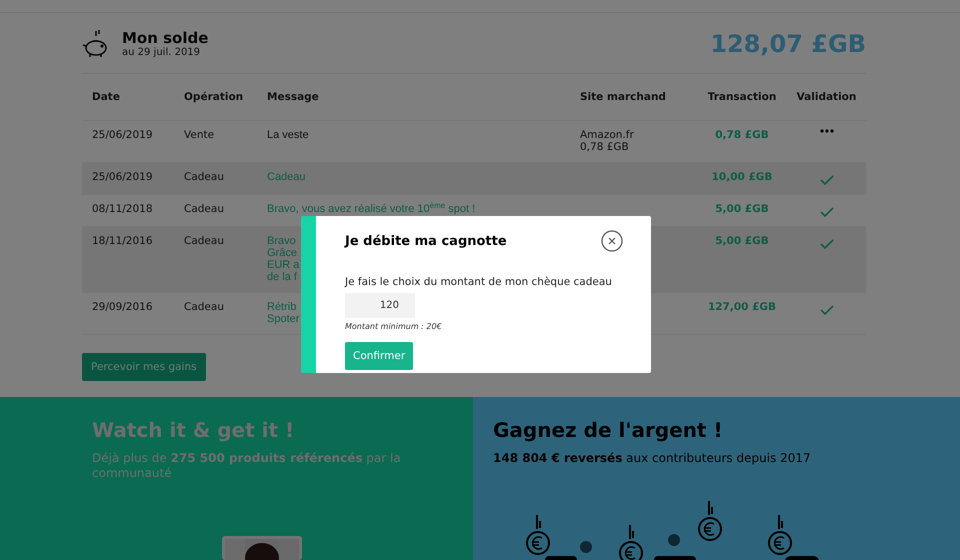 This screenshot has width=960, height=560. What do you see at coordinates (123, 308) in the screenshot?
I see `table-cell-text: 29/09/2016` at bounding box center [123, 308].